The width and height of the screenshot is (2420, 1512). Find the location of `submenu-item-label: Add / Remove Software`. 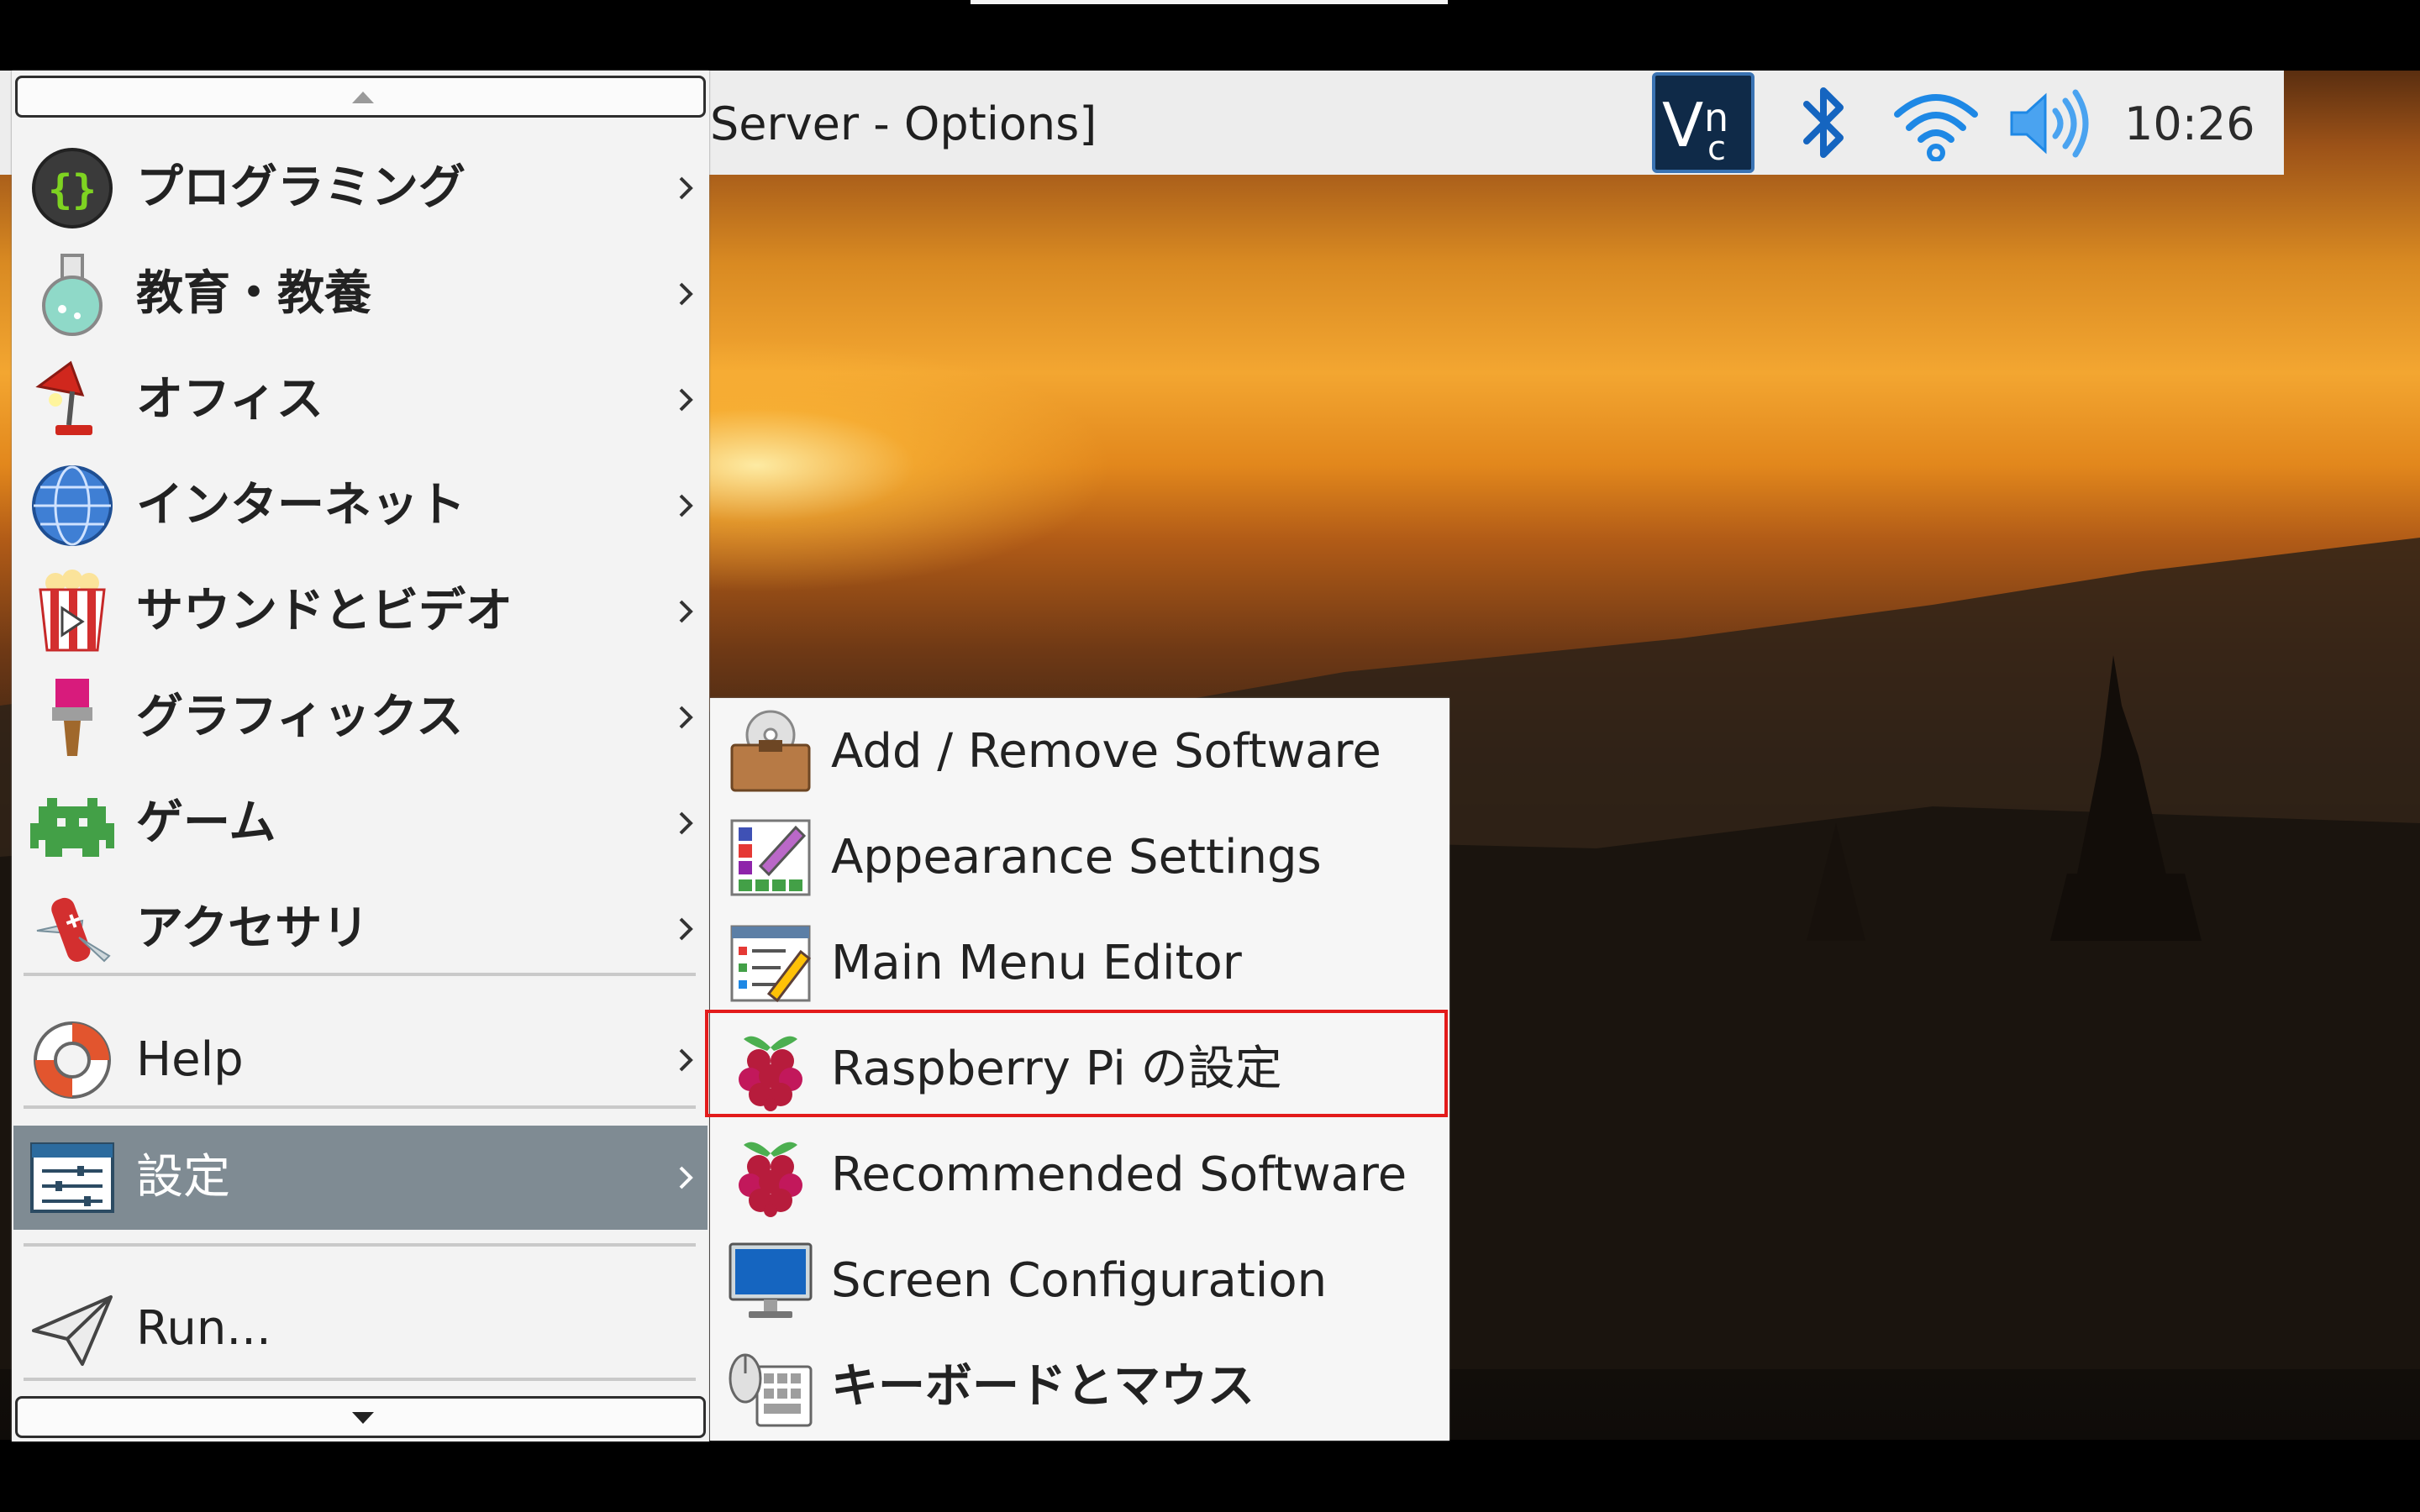

submenu-item-label: Add / Remove Software is located at coordinates (1106, 751).